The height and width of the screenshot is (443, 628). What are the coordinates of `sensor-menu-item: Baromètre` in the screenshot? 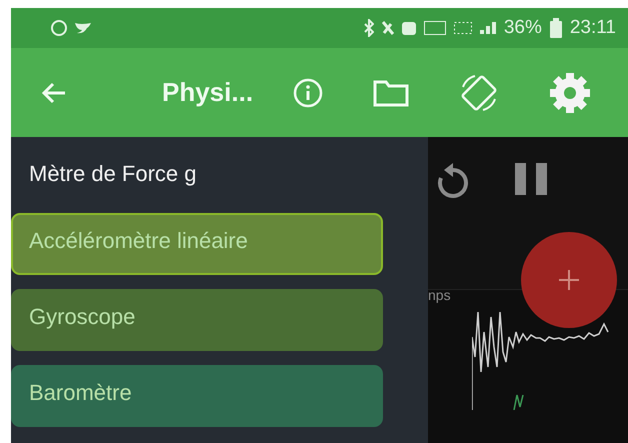 It's located at (197, 396).